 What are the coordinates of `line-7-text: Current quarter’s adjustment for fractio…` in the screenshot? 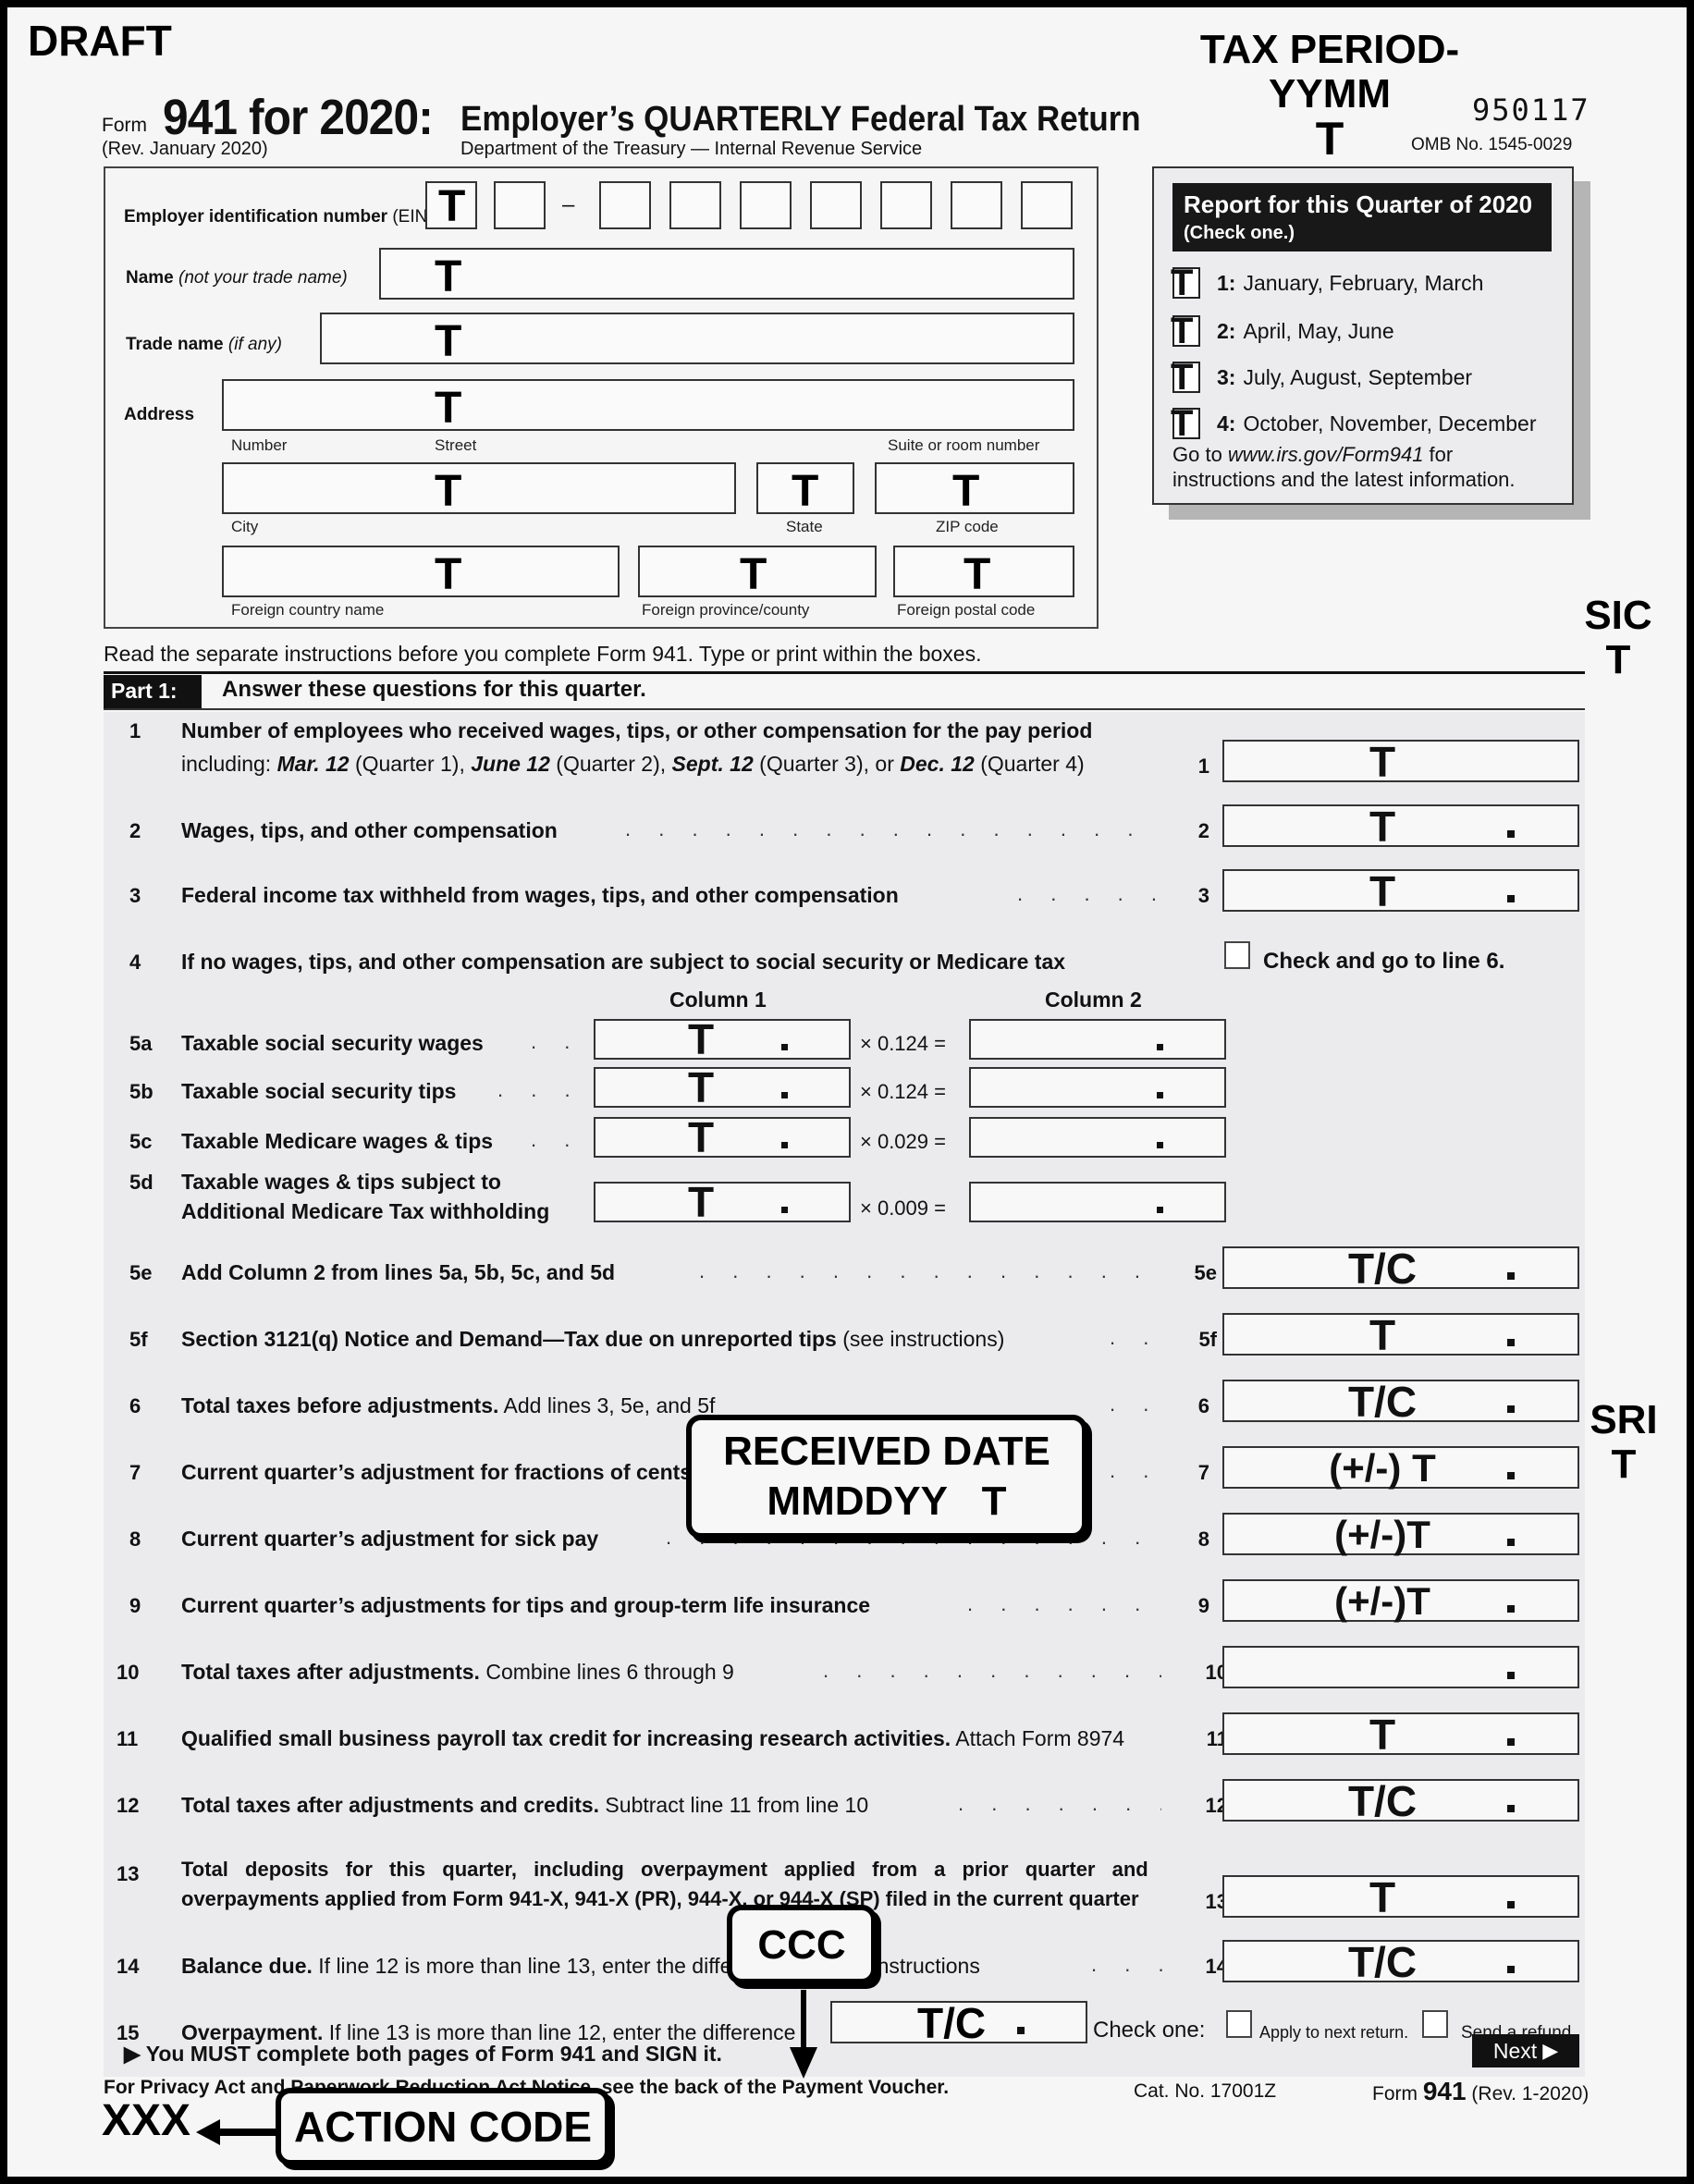 It's located at (437, 1472).